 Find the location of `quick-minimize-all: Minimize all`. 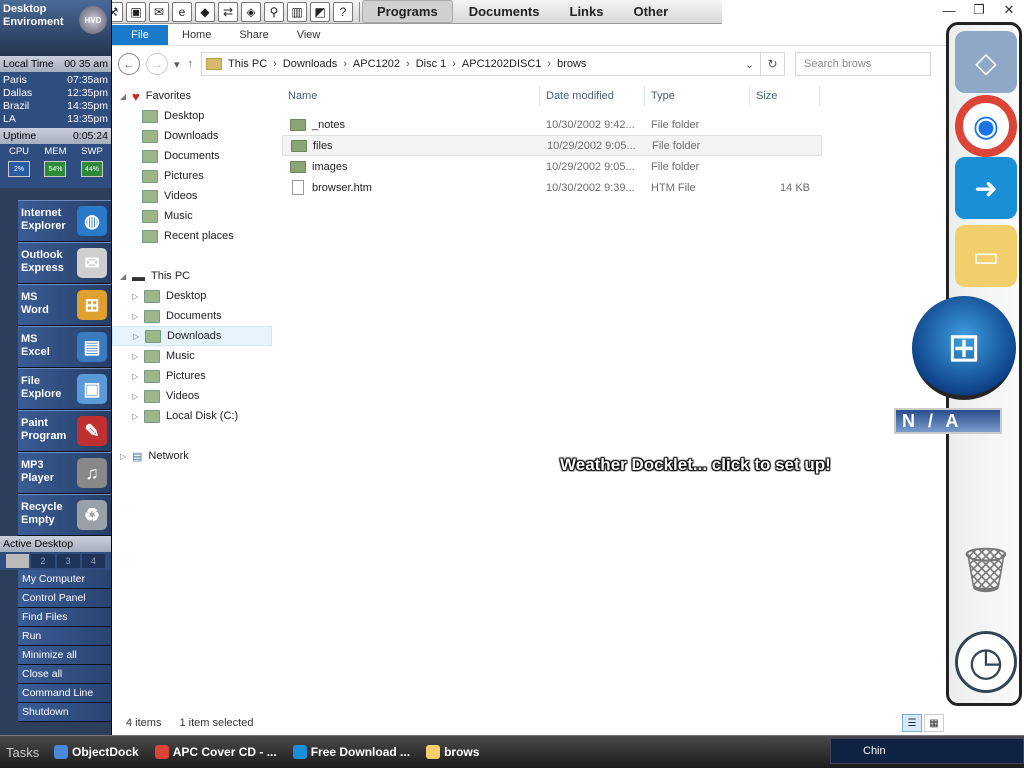

quick-minimize-all: Minimize all is located at coordinates (64, 655).